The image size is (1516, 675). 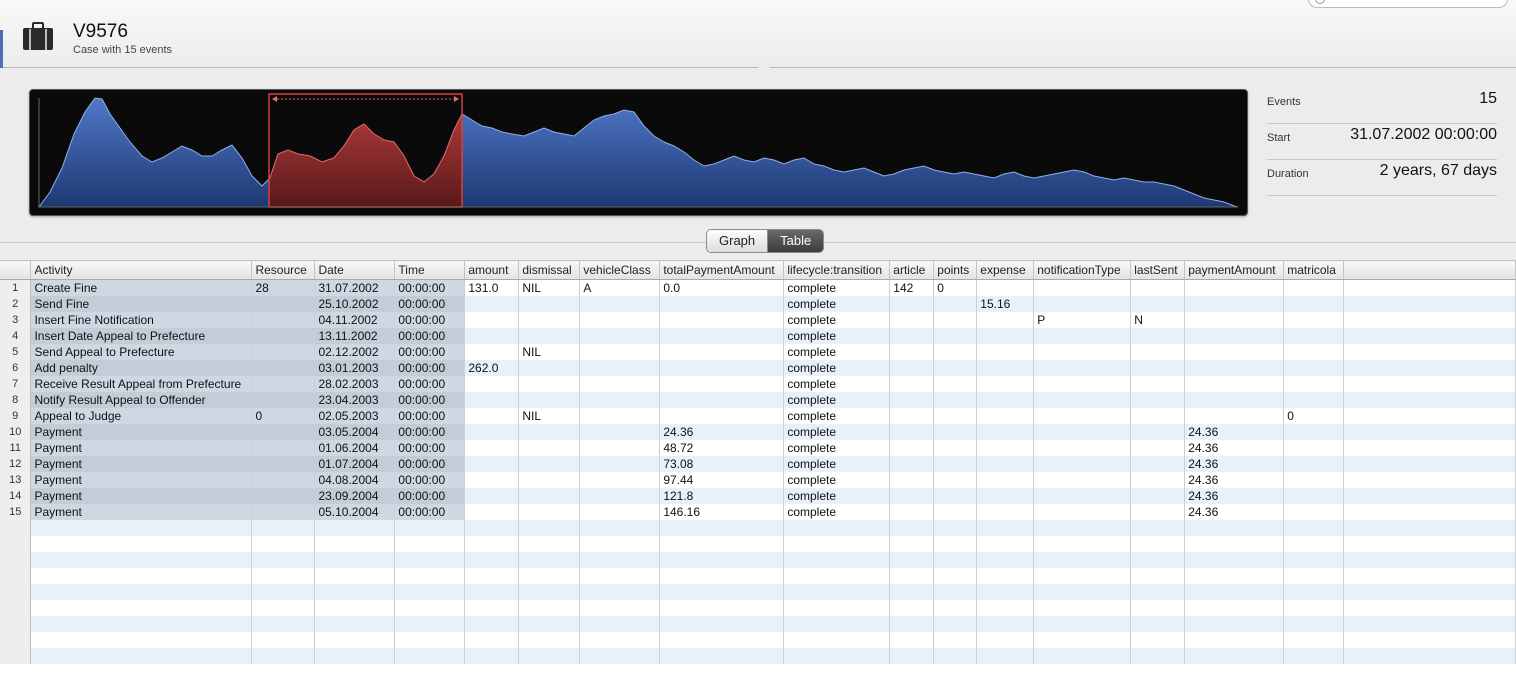 What do you see at coordinates (1382, 106) in the screenshot?
I see `stat-events: Events 15` at bounding box center [1382, 106].